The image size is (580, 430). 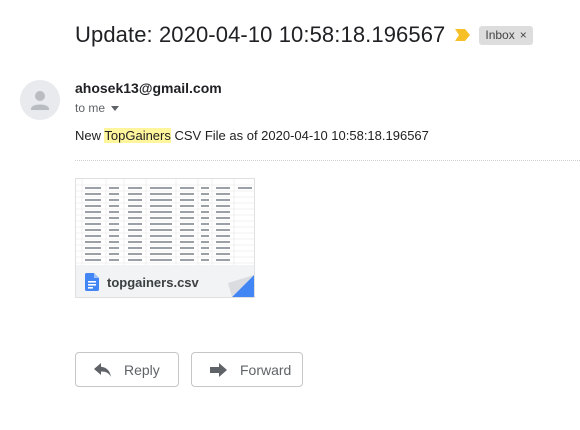 I want to click on person-icon, so click(x=40, y=100).